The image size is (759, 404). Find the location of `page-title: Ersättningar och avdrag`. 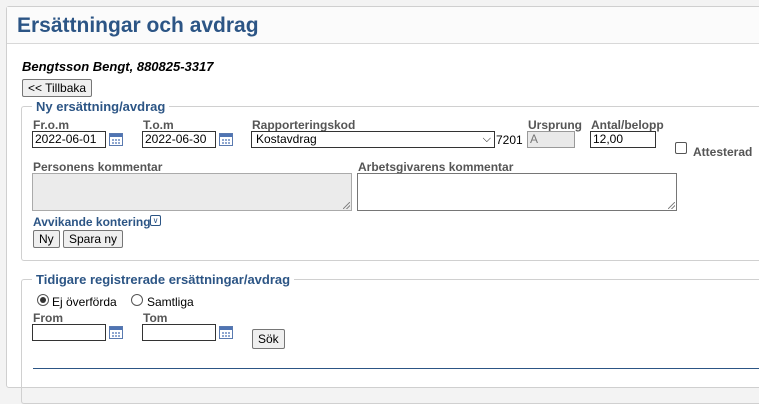

page-title: Ersättningar och avdrag is located at coordinates (138, 25).